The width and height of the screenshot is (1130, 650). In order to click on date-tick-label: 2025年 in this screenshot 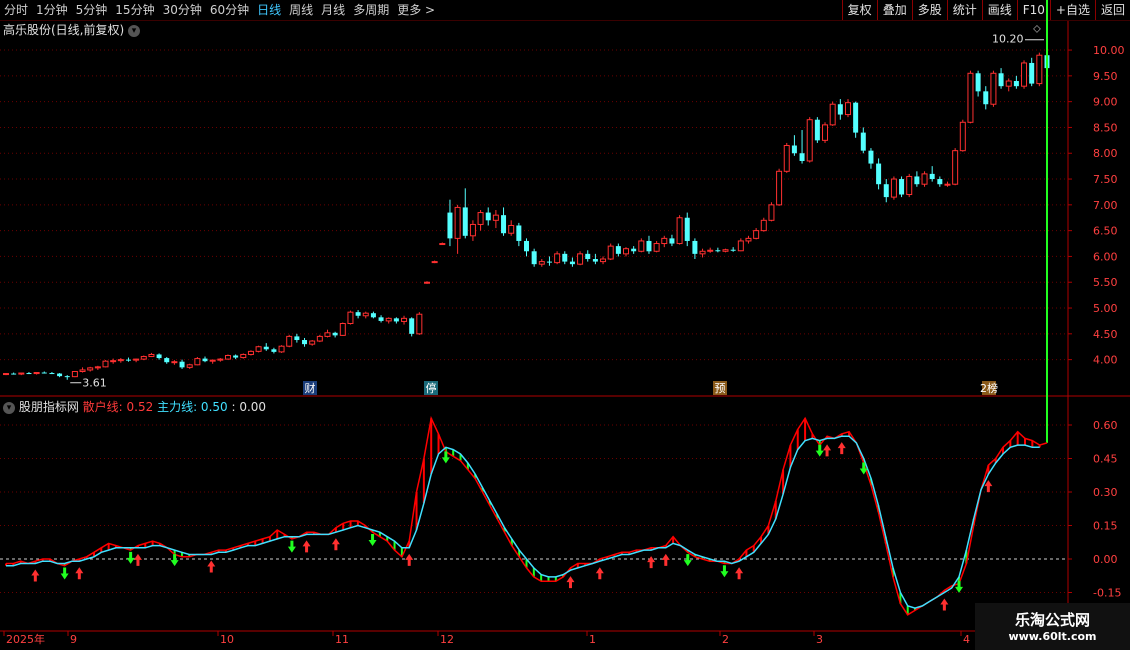, I will do `click(25, 639)`.